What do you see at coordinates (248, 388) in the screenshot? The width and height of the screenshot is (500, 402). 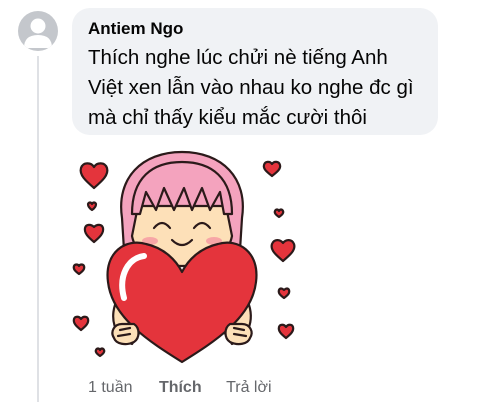 I see `reply-button: Trả lời` at bounding box center [248, 388].